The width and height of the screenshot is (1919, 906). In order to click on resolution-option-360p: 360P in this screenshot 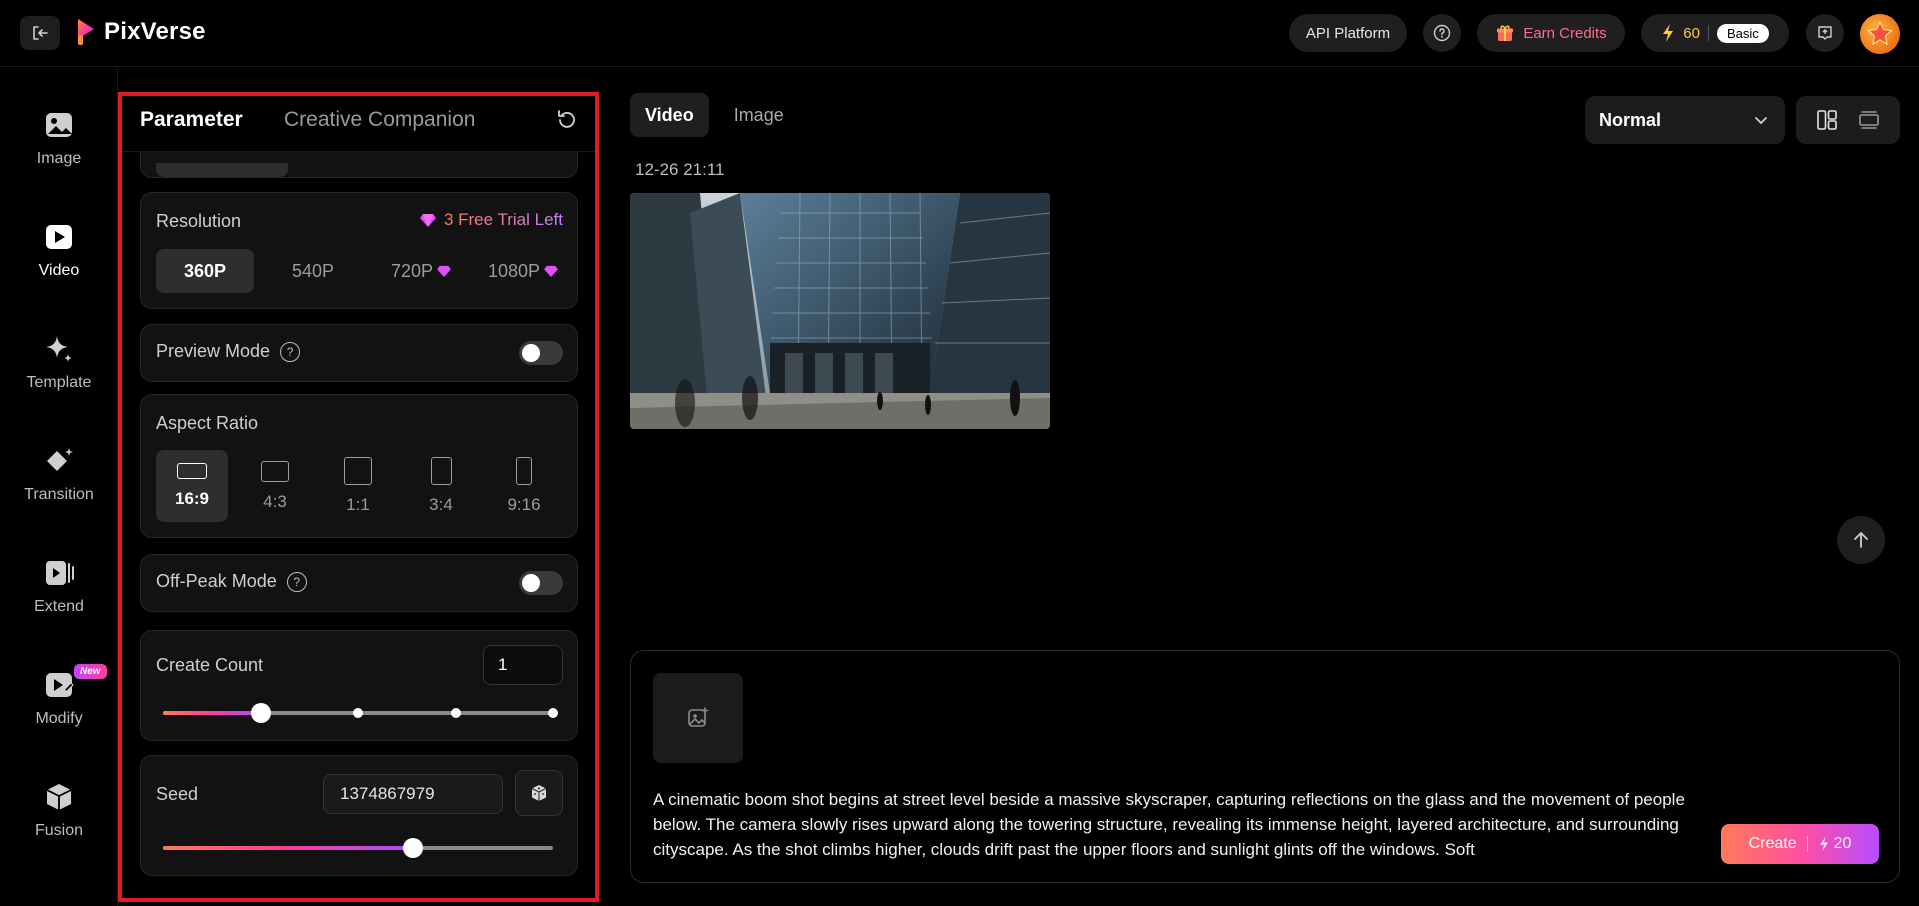, I will do `click(205, 271)`.